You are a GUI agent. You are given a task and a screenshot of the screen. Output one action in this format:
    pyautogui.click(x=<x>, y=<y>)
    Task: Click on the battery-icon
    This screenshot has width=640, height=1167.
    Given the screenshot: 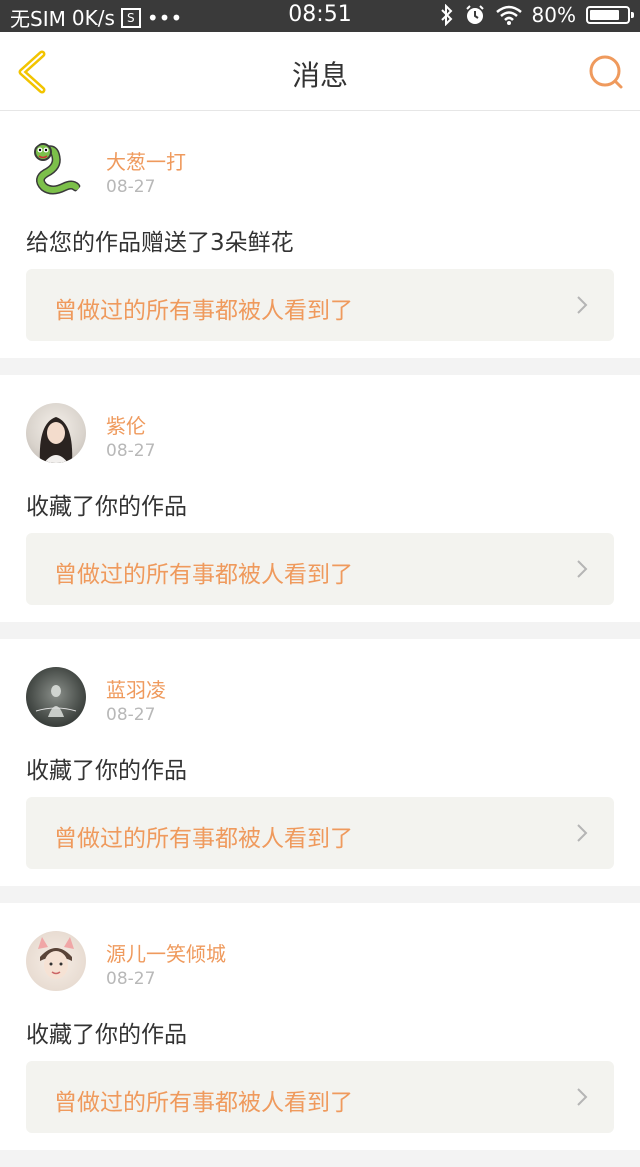 What is the action you would take?
    pyautogui.click(x=610, y=15)
    